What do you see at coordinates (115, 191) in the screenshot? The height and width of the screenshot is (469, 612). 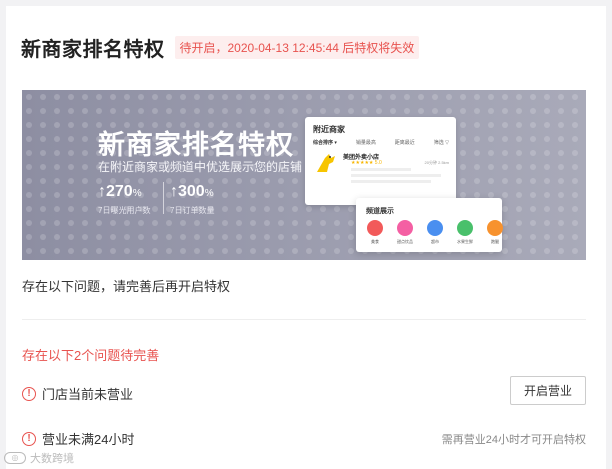 I see `stat-value: ↑270` at bounding box center [115, 191].